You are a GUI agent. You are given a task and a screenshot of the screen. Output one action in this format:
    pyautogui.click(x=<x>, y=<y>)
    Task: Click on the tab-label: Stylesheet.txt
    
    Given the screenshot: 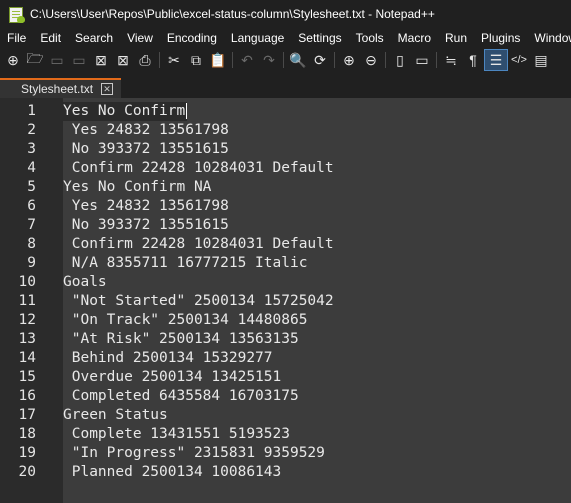 What is the action you would take?
    pyautogui.click(x=57, y=89)
    